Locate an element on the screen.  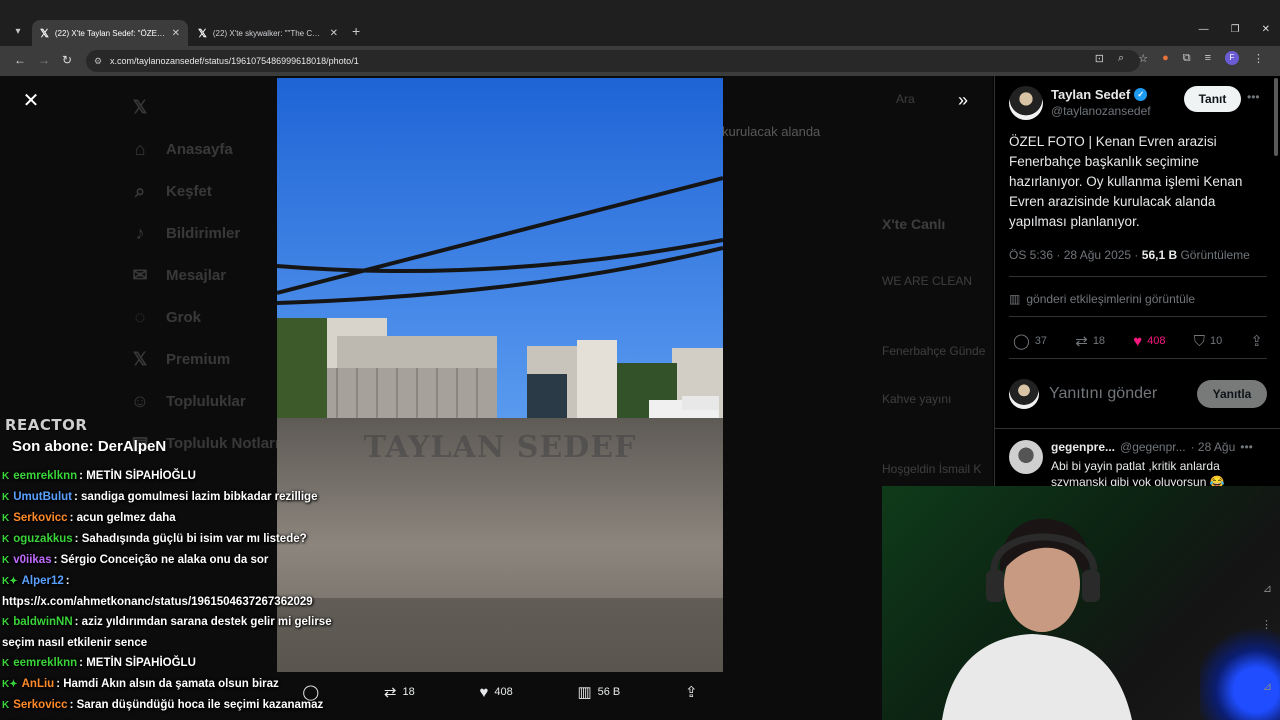
close-window-icon: ✕ is located at coordinates (1266, 29).